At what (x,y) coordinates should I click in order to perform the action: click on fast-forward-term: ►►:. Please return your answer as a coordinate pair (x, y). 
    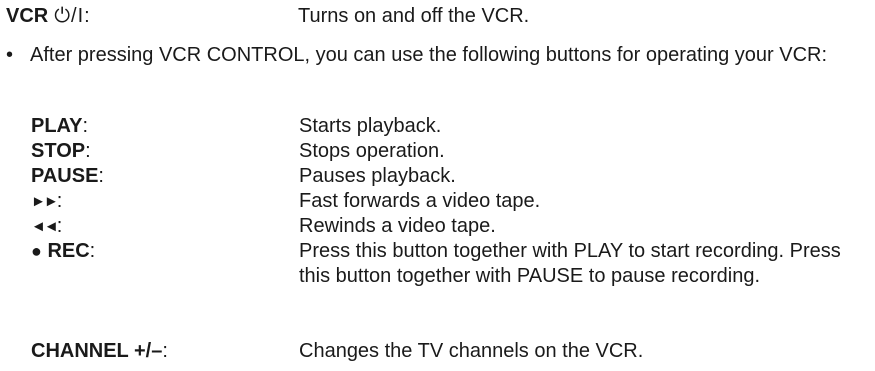
    Looking at the image, I should click on (46, 201).